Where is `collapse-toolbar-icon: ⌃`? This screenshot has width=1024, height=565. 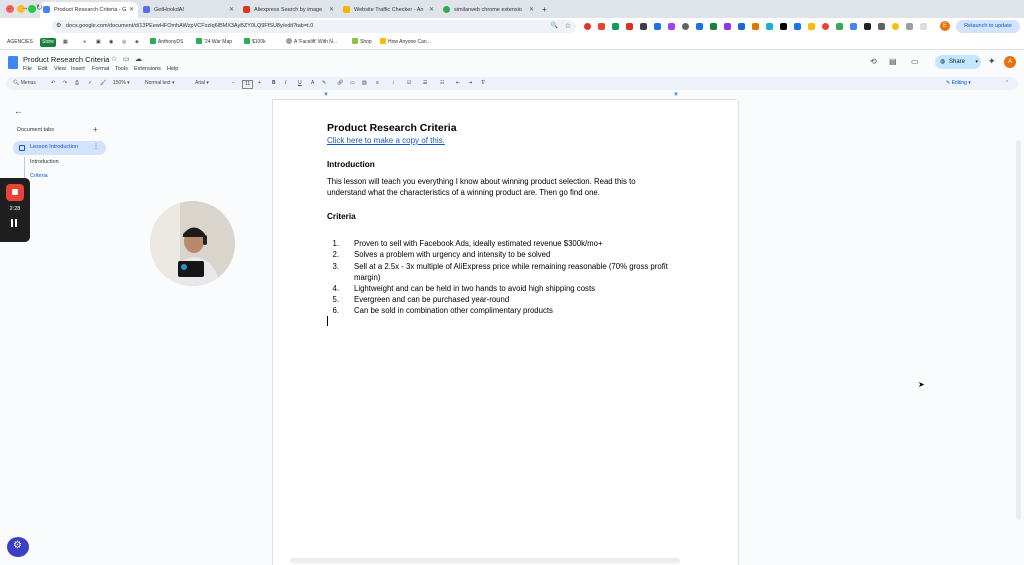 collapse-toolbar-icon: ⌃ is located at coordinates (1007, 83).